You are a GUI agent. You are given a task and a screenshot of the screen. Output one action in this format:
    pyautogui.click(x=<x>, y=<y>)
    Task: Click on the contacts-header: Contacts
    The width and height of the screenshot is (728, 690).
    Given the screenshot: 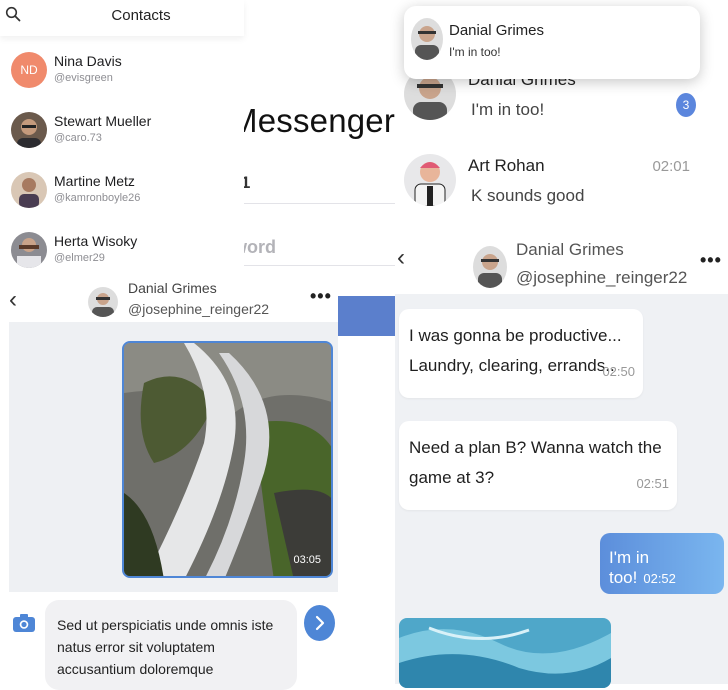 What is the action you would take?
    pyautogui.click(x=122, y=18)
    